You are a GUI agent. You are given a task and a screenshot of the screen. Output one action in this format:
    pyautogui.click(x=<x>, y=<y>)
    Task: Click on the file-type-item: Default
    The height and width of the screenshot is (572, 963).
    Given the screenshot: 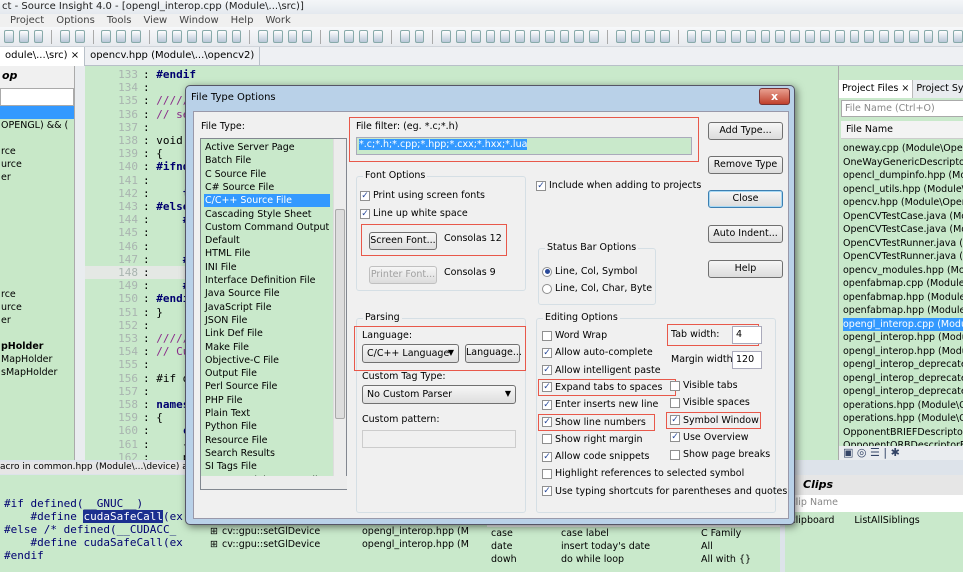 What is the action you would take?
    pyautogui.click(x=267, y=240)
    